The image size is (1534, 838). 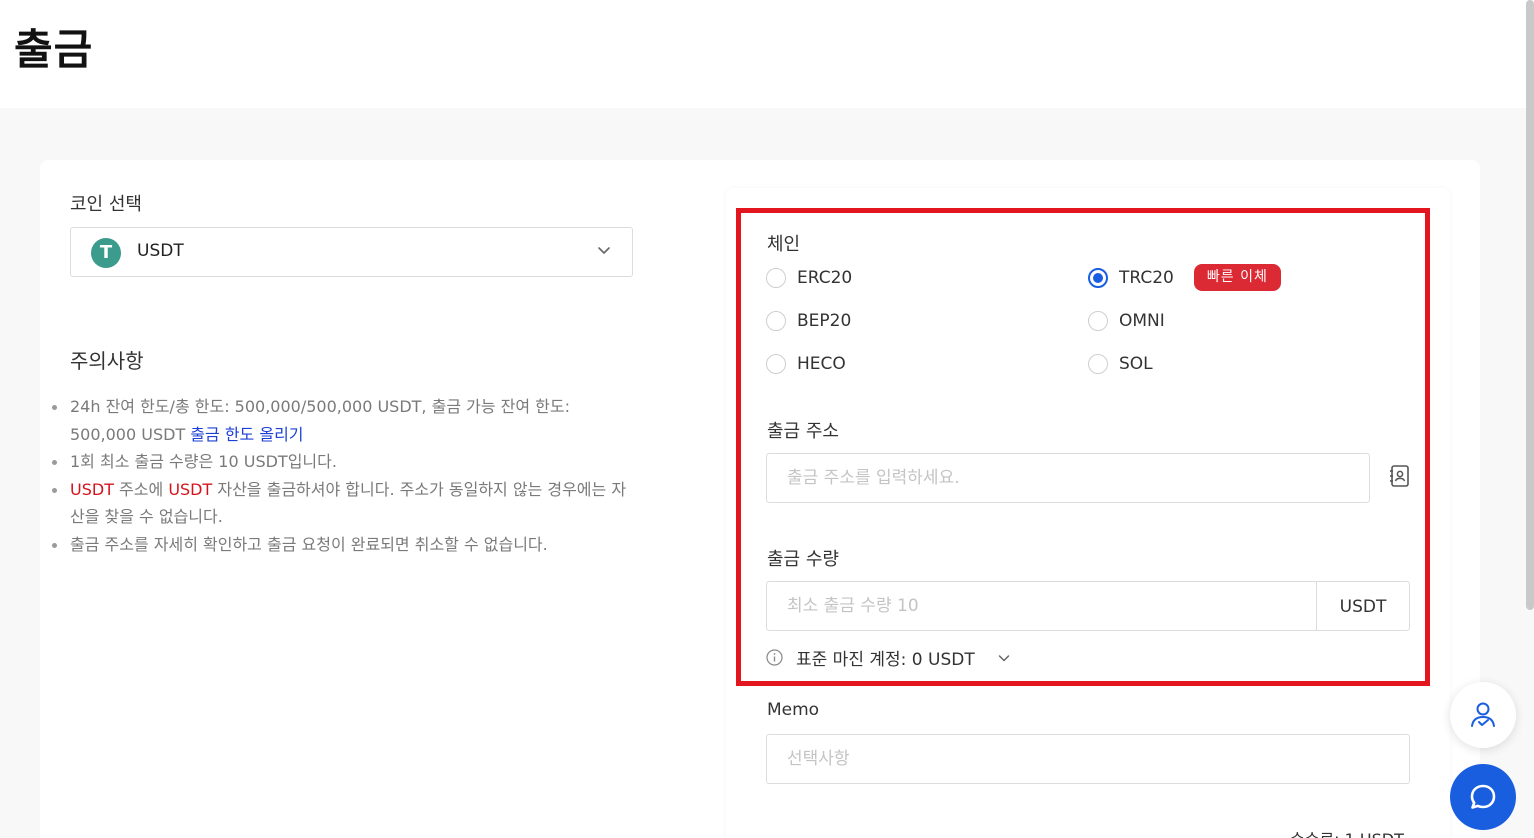 What do you see at coordinates (107, 361) in the screenshot?
I see `notice-title: 주의사항` at bounding box center [107, 361].